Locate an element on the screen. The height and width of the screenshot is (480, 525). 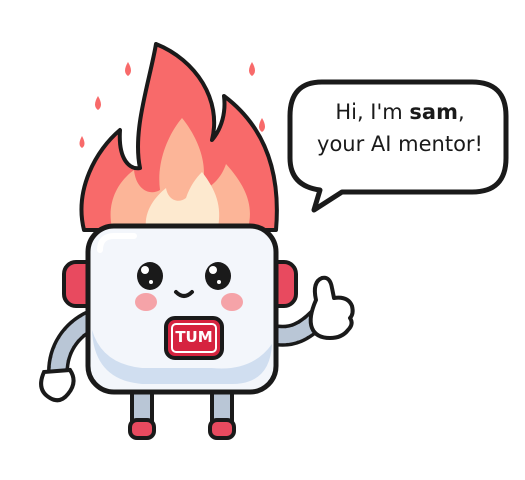
left-arm is located at coordinates (71, 356).